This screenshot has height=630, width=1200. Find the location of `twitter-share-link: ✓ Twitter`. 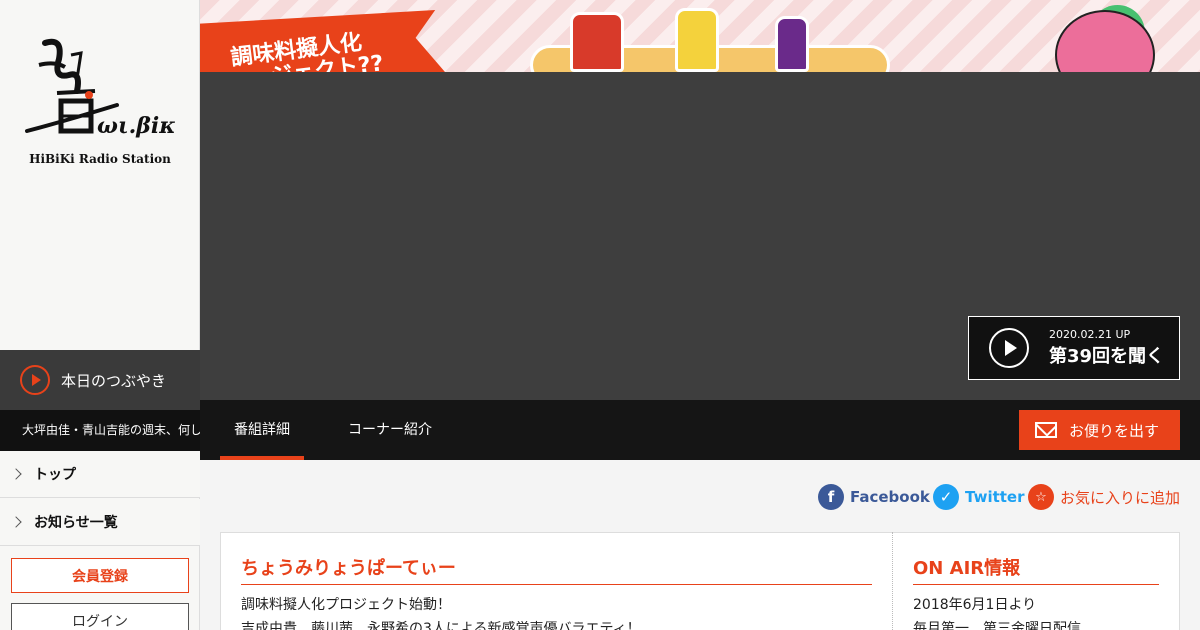

twitter-share-link: ✓ Twitter is located at coordinates (979, 497).